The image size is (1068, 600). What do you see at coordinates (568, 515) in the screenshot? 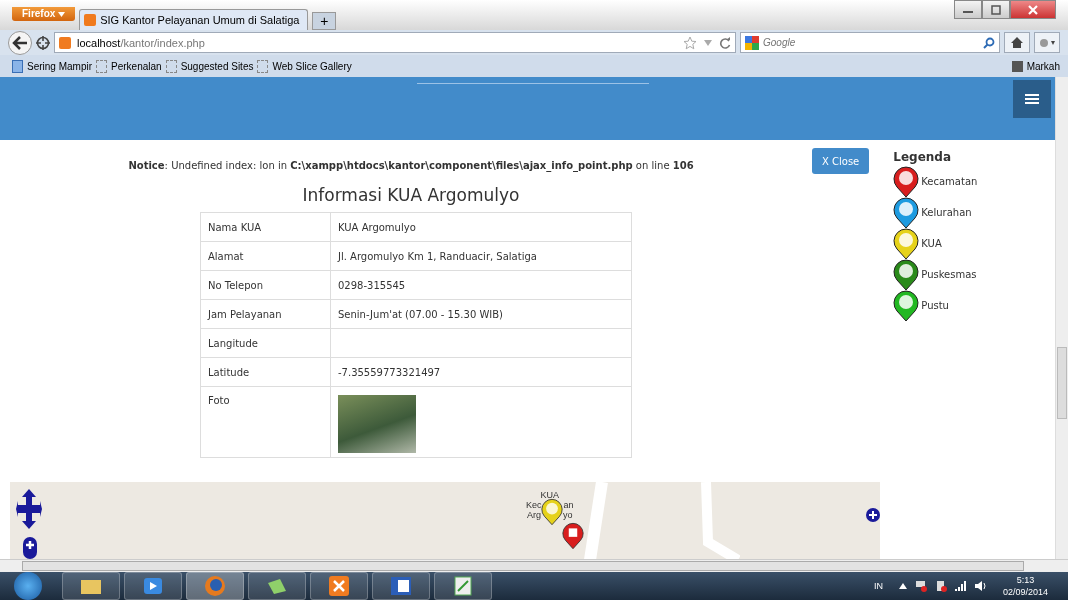
I see `map-label-text: yo` at bounding box center [568, 515].